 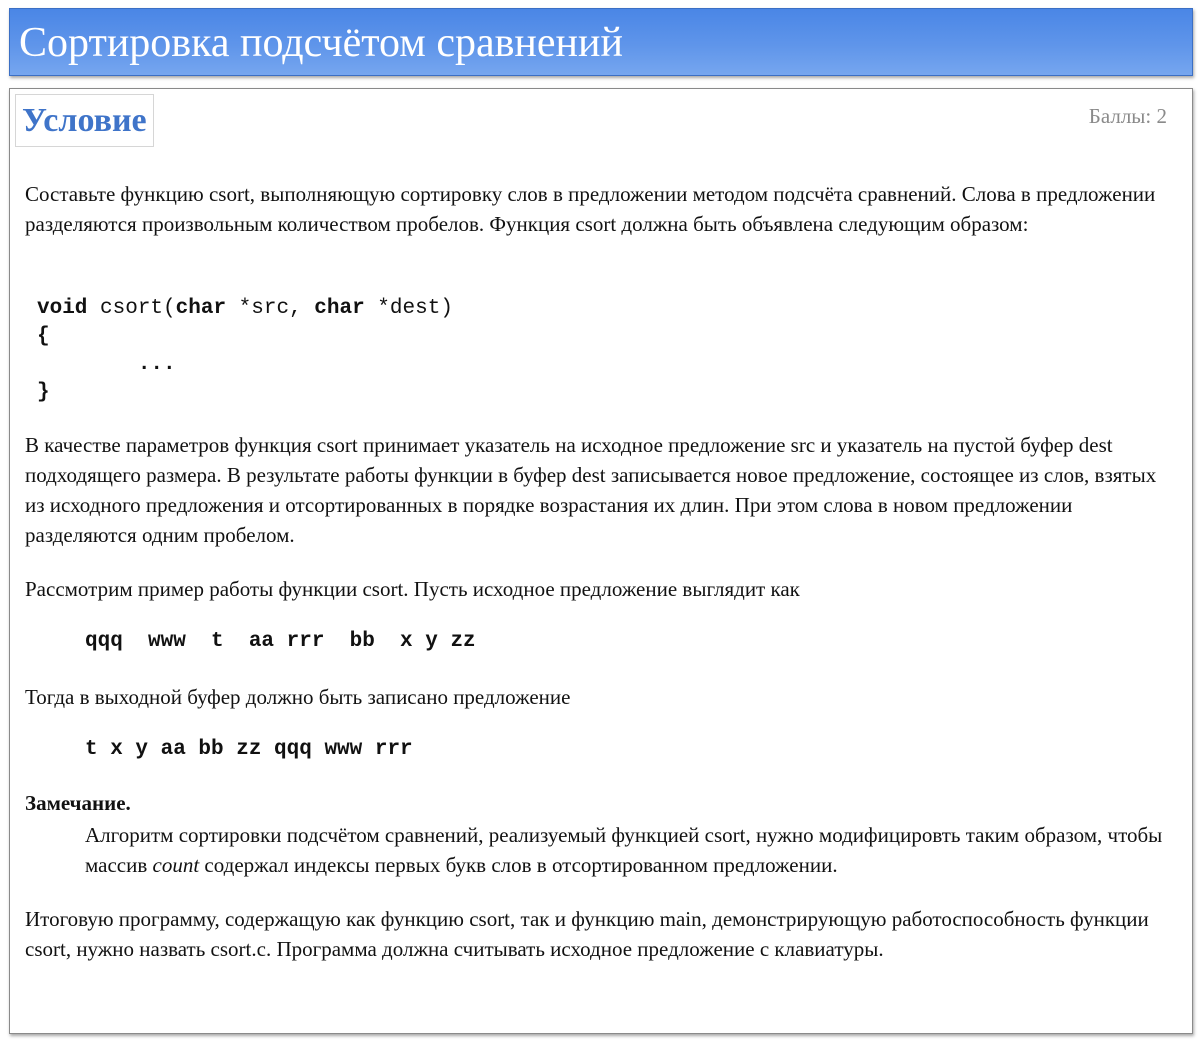 What do you see at coordinates (62, 308) in the screenshot?
I see `code-keyword: void` at bounding box center [62, 308].